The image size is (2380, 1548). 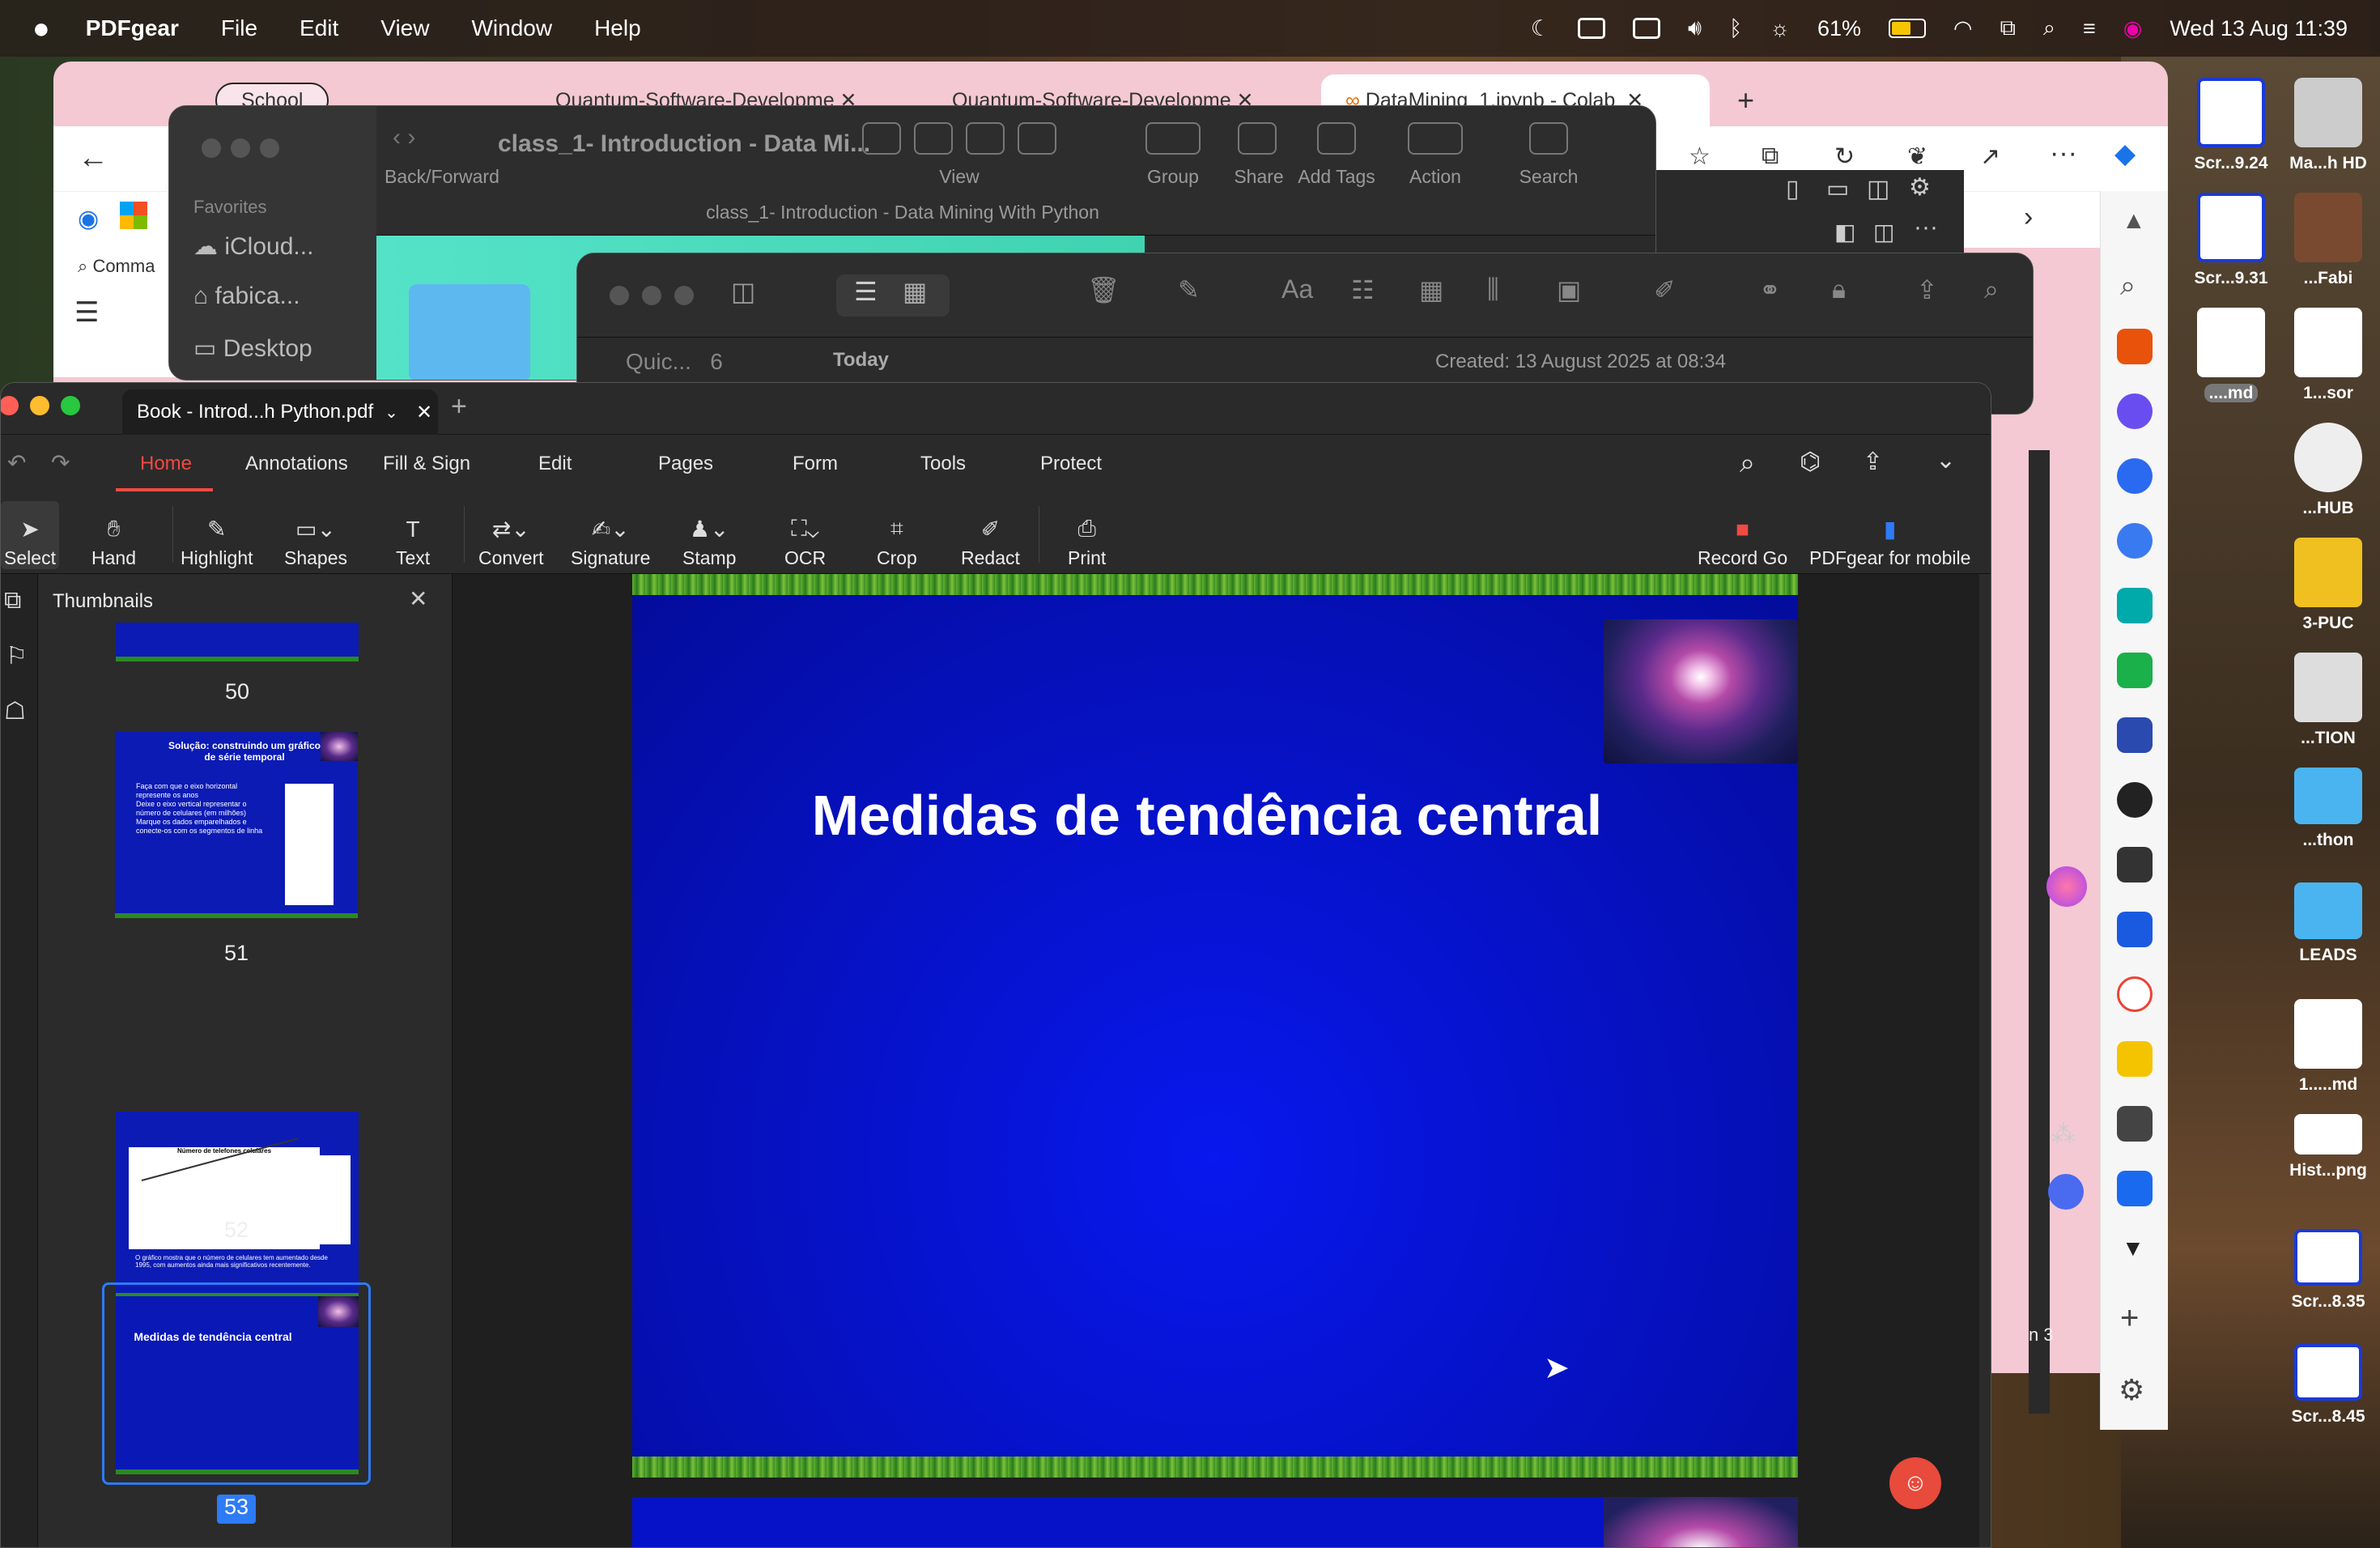 What do you see at coordinates (2135, 411) in the screenshot?
I see `copilot-side-icon` at bounding box center [2135, 411].